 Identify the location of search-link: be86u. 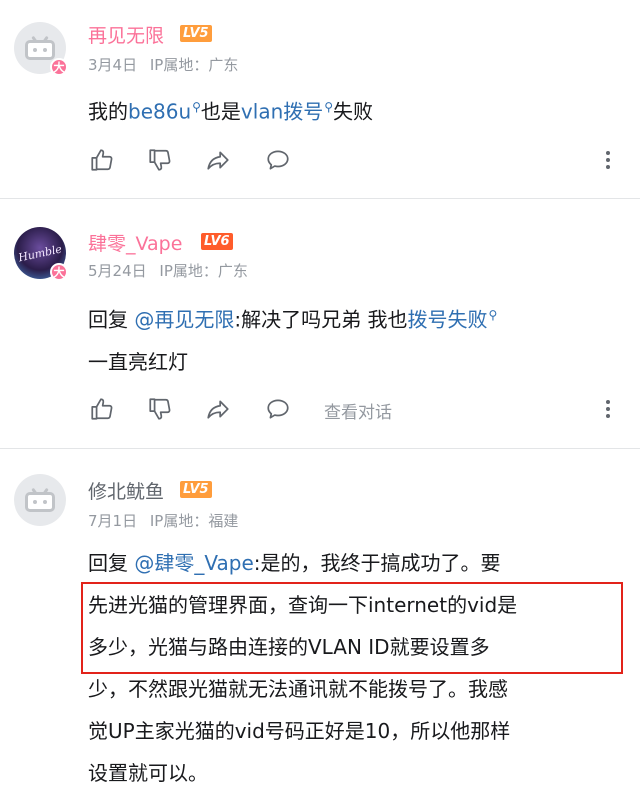
(159, 112).